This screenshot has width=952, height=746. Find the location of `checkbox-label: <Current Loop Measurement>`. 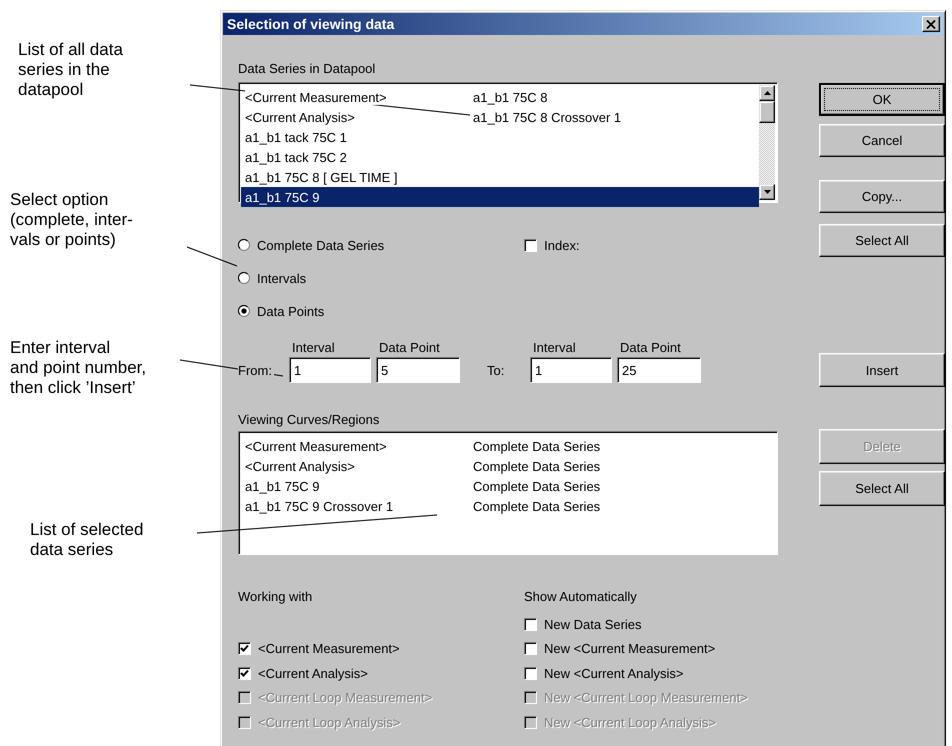

checkbox-label: <Current Loop Measurement> is located at coordinates (345, 698).